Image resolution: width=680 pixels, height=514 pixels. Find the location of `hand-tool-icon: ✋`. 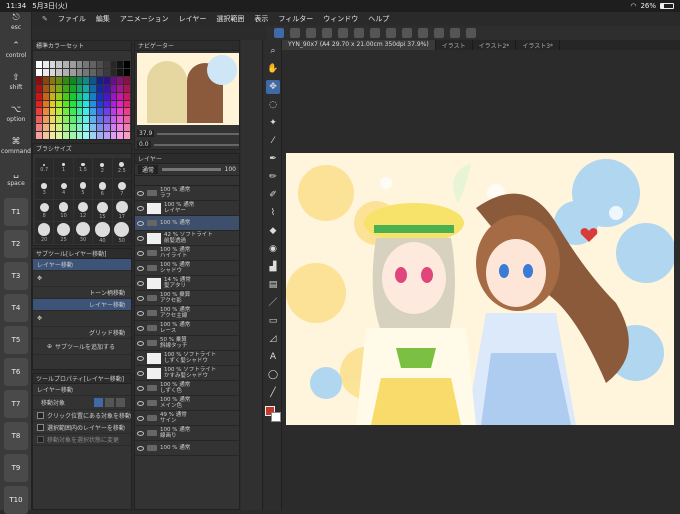

hand-tool-icon: ✋ is located at coordinates (273, 69).